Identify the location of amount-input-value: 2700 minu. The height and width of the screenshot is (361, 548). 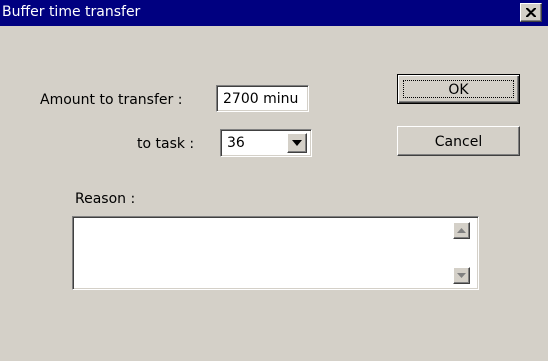
(261, 99).